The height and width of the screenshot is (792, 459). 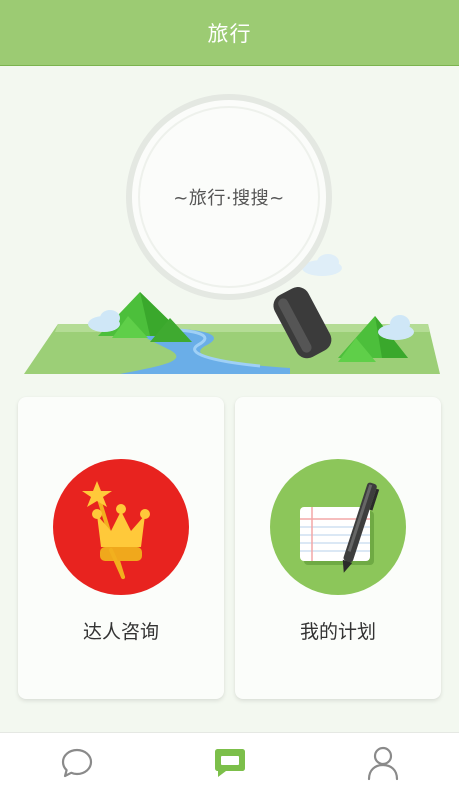 What do you see at coordinates (104, 321) in the screenshot?
I see `cloud-left` at bounding box center [104, 321].